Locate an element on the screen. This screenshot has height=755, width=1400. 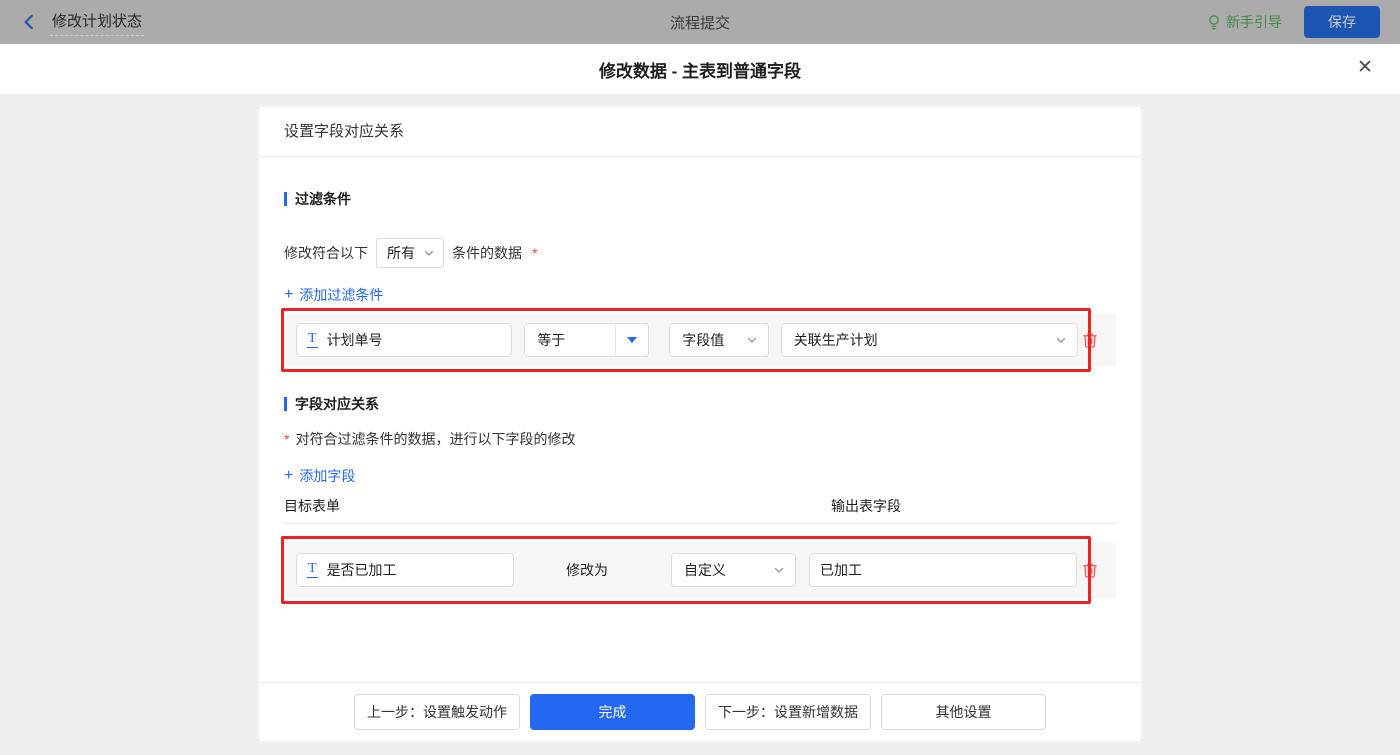
mapping-section-title: 字段对应关系 is located at coordinates (700, 404).